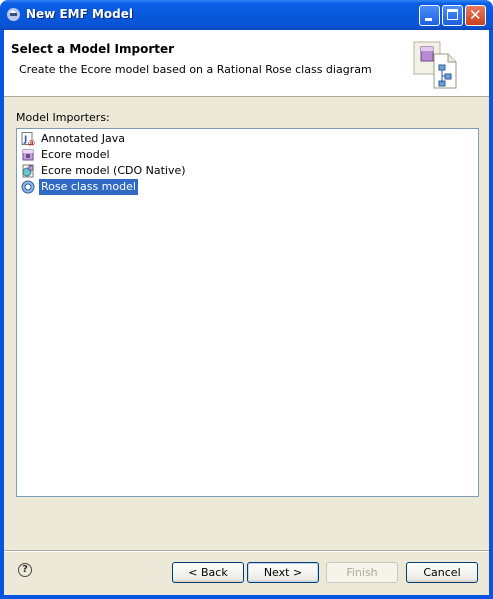  Describe the element at coordinates (362, 572) in the screenshot. I see `finish-button: Finish` at that location.